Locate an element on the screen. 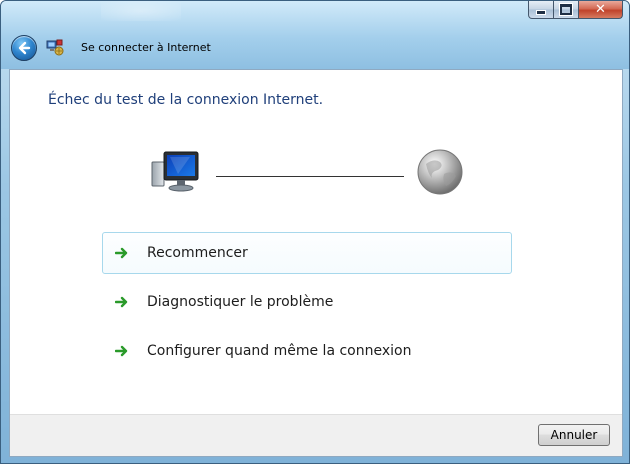  option-retry: Recommencer is located at coordinates (307, 253).